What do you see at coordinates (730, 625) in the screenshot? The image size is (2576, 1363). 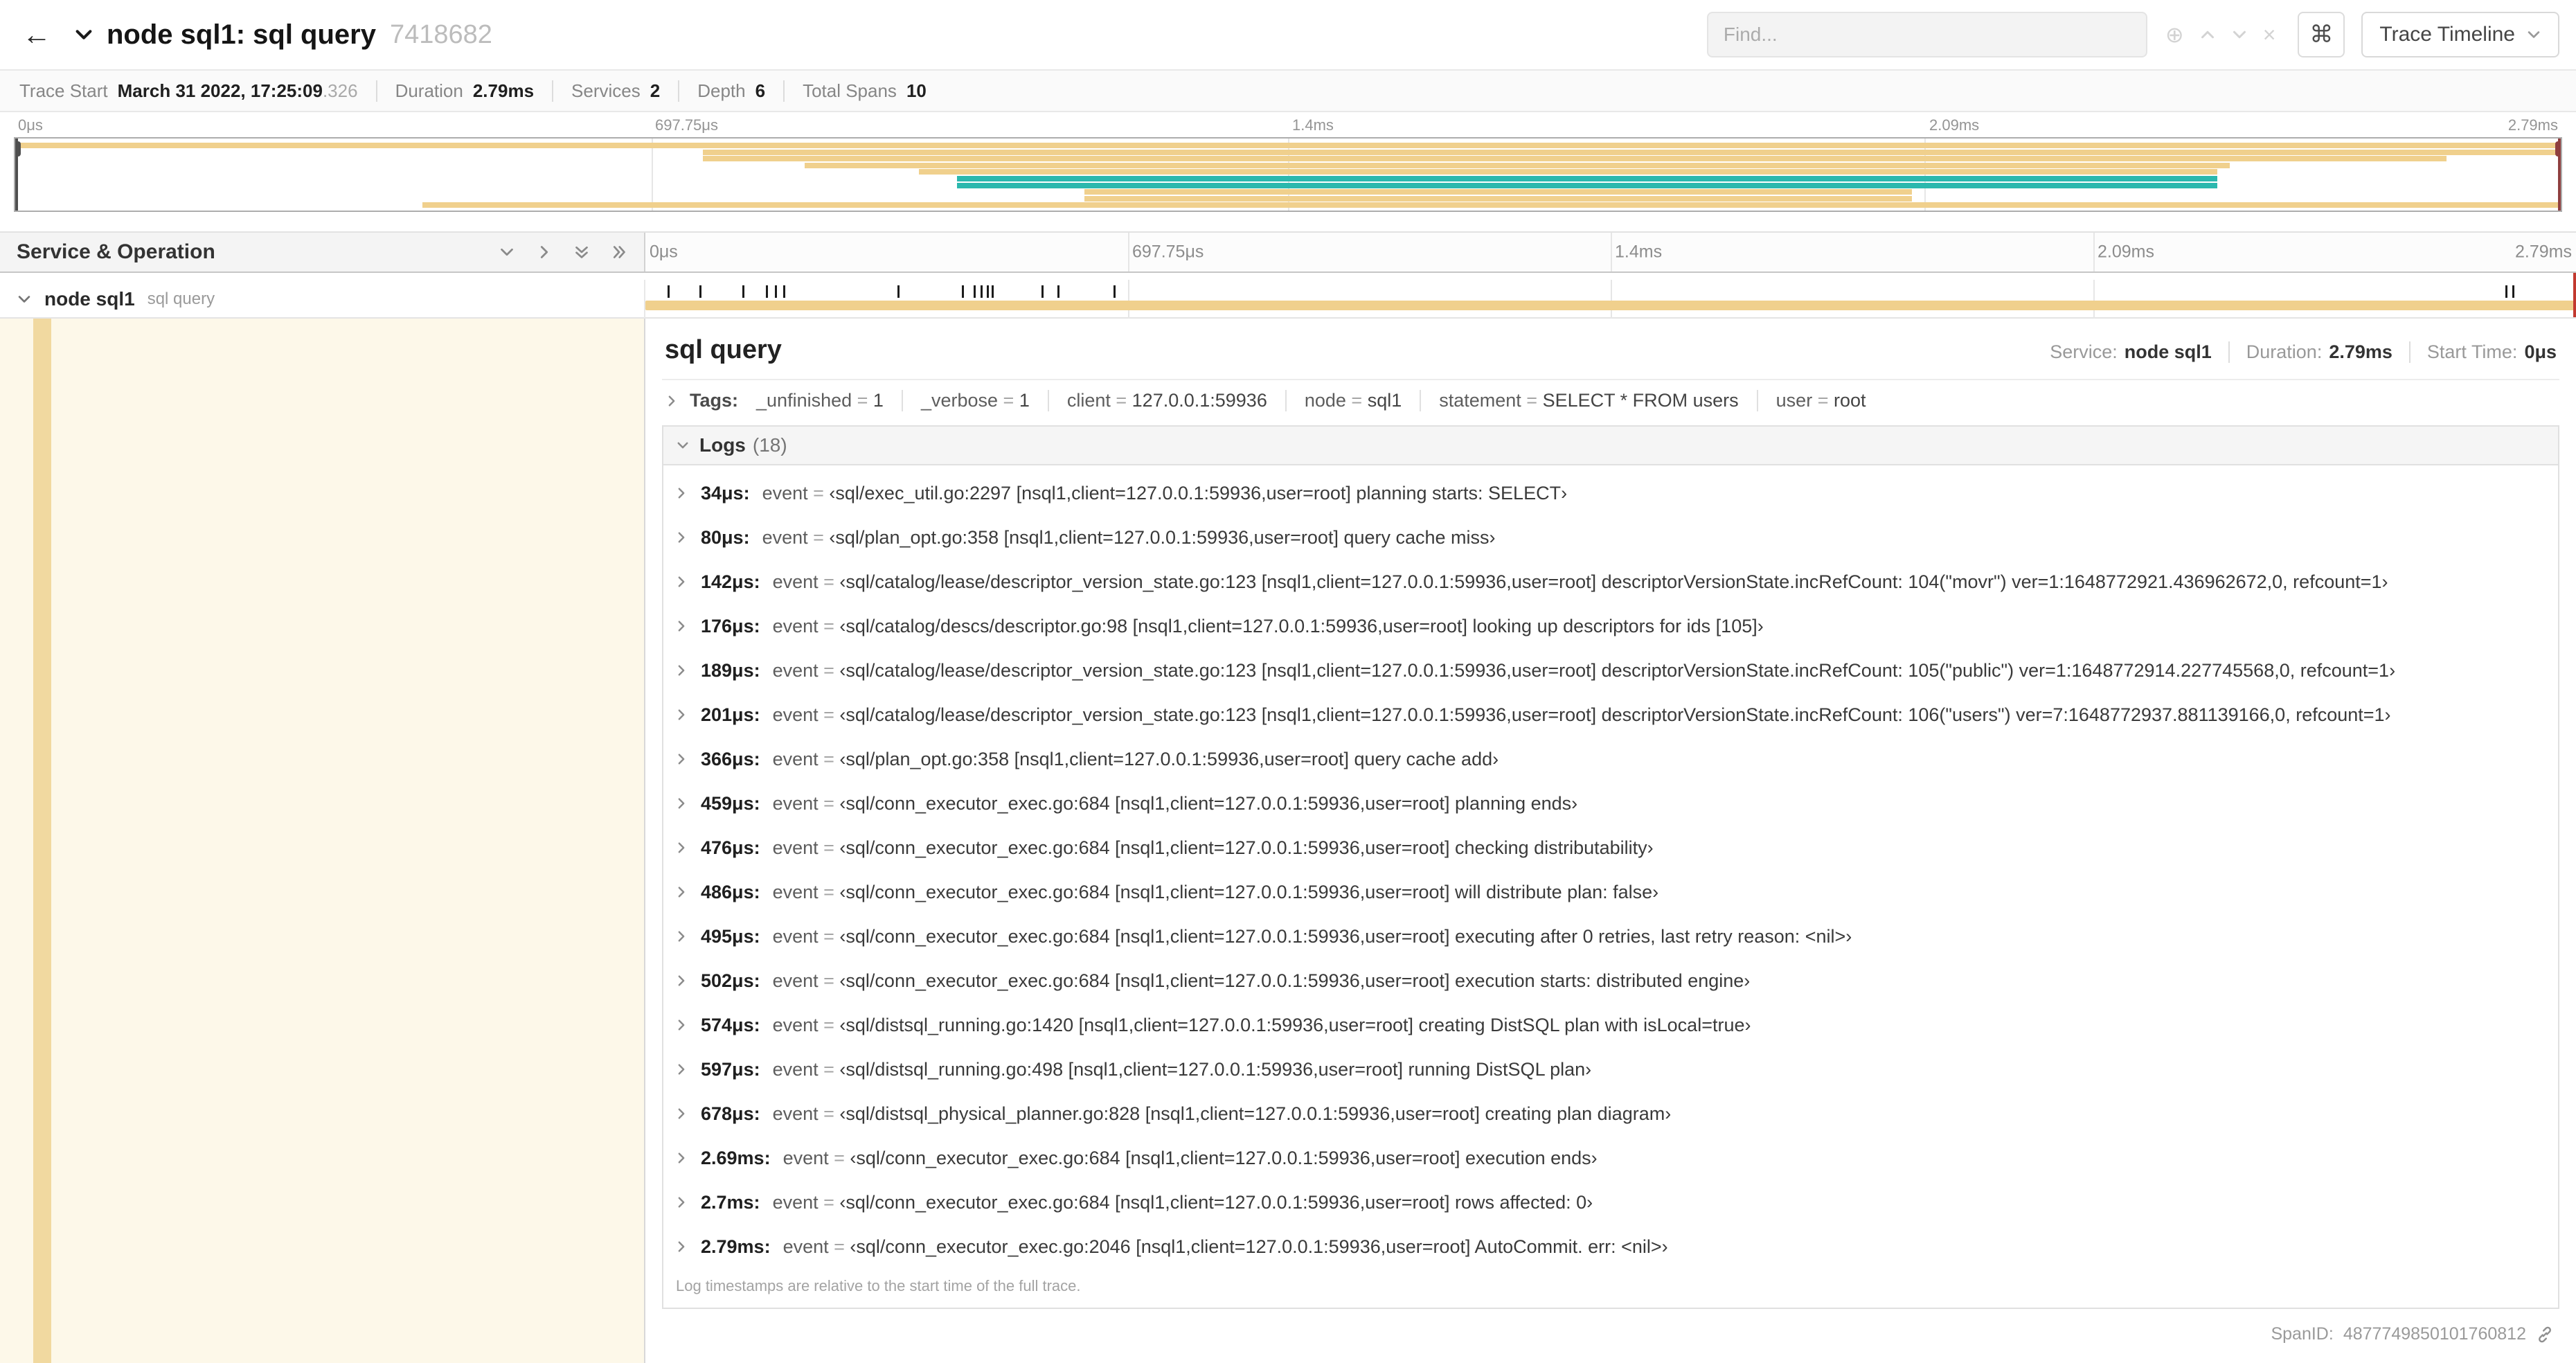 I see `log-timestamp: 176μs:` at bounding box center [730, 625].